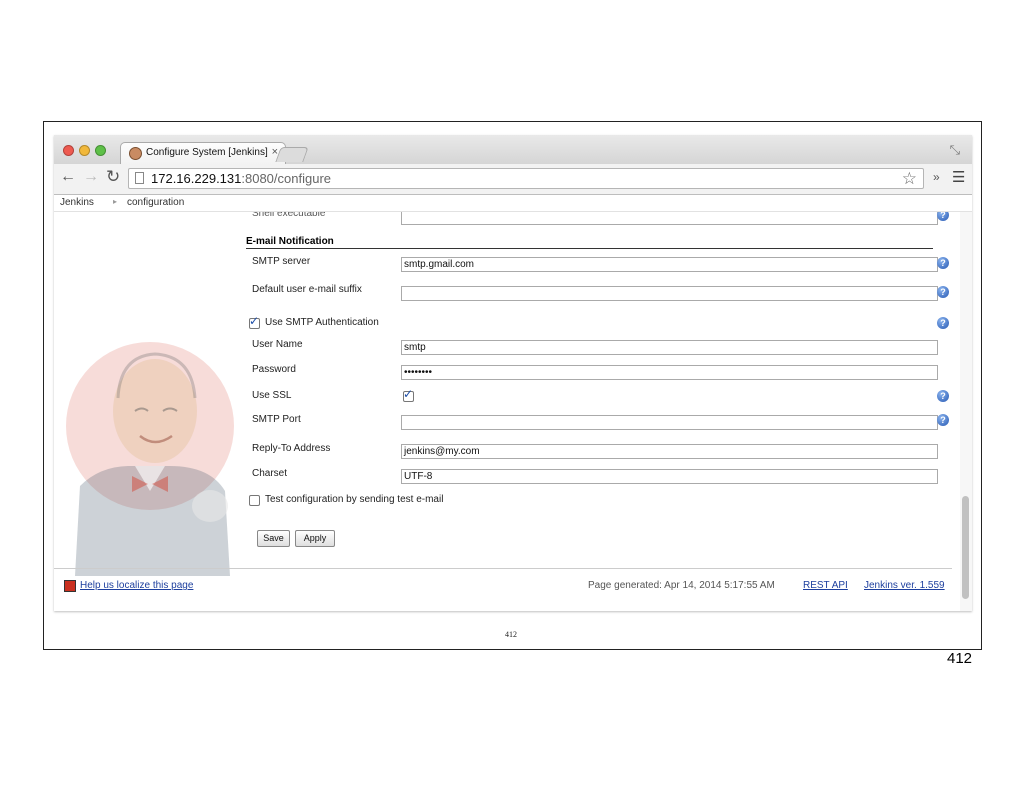 The width and height of the screenshot is (1024, 791). I want to click on apply-button: Apply, so click(315, 538).